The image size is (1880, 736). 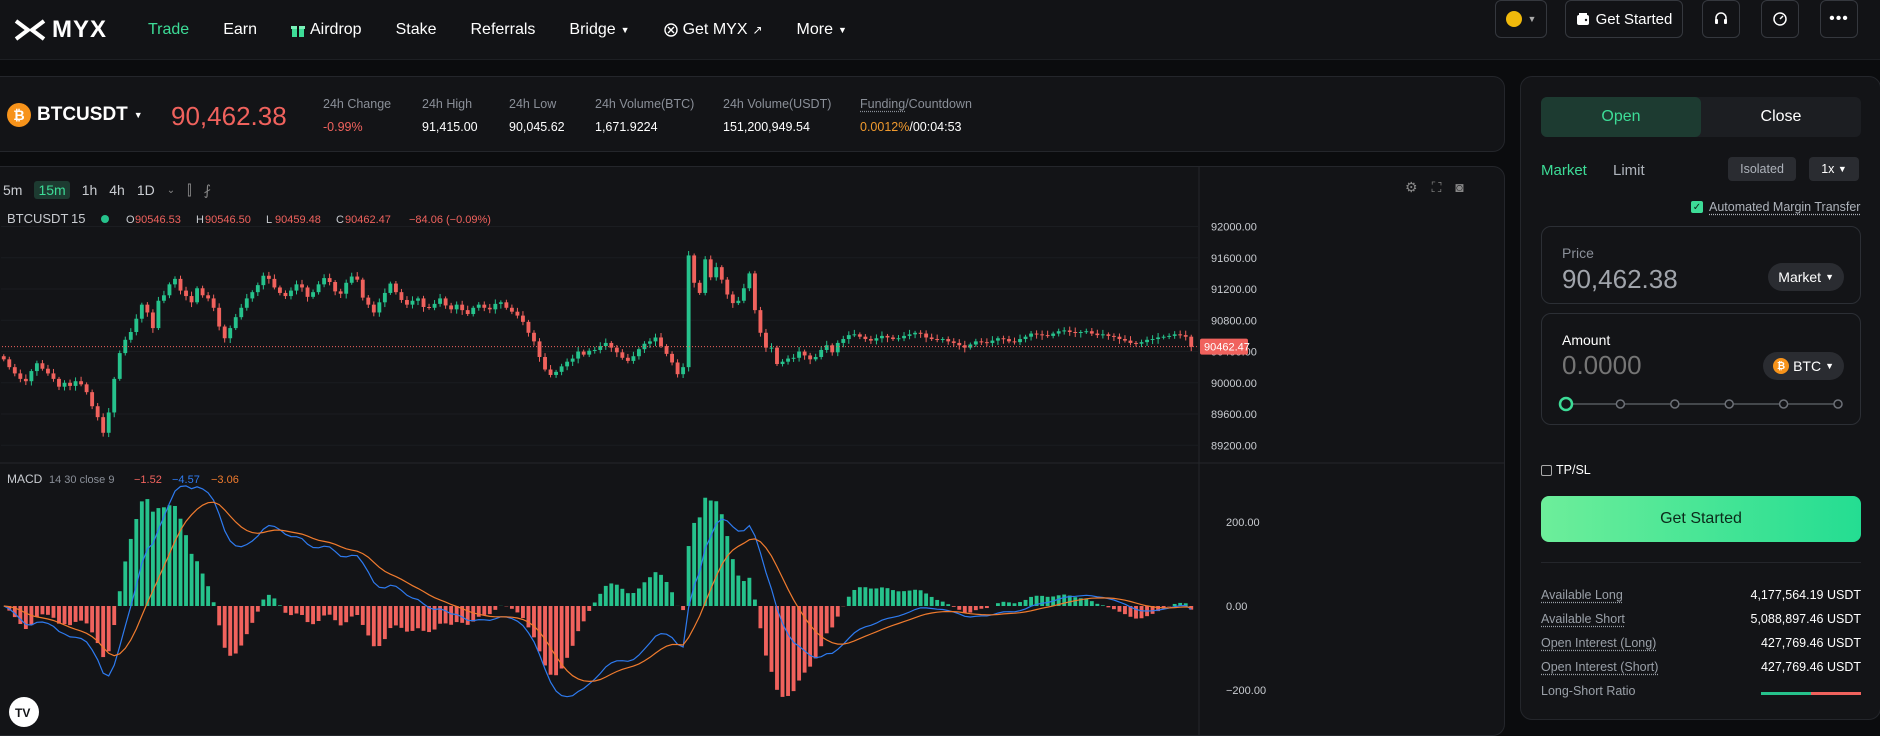 What do you see at coordinates (1621, 117) in the screenshot?
I see `tab-open: Open` at bounding box center [1621, 117].